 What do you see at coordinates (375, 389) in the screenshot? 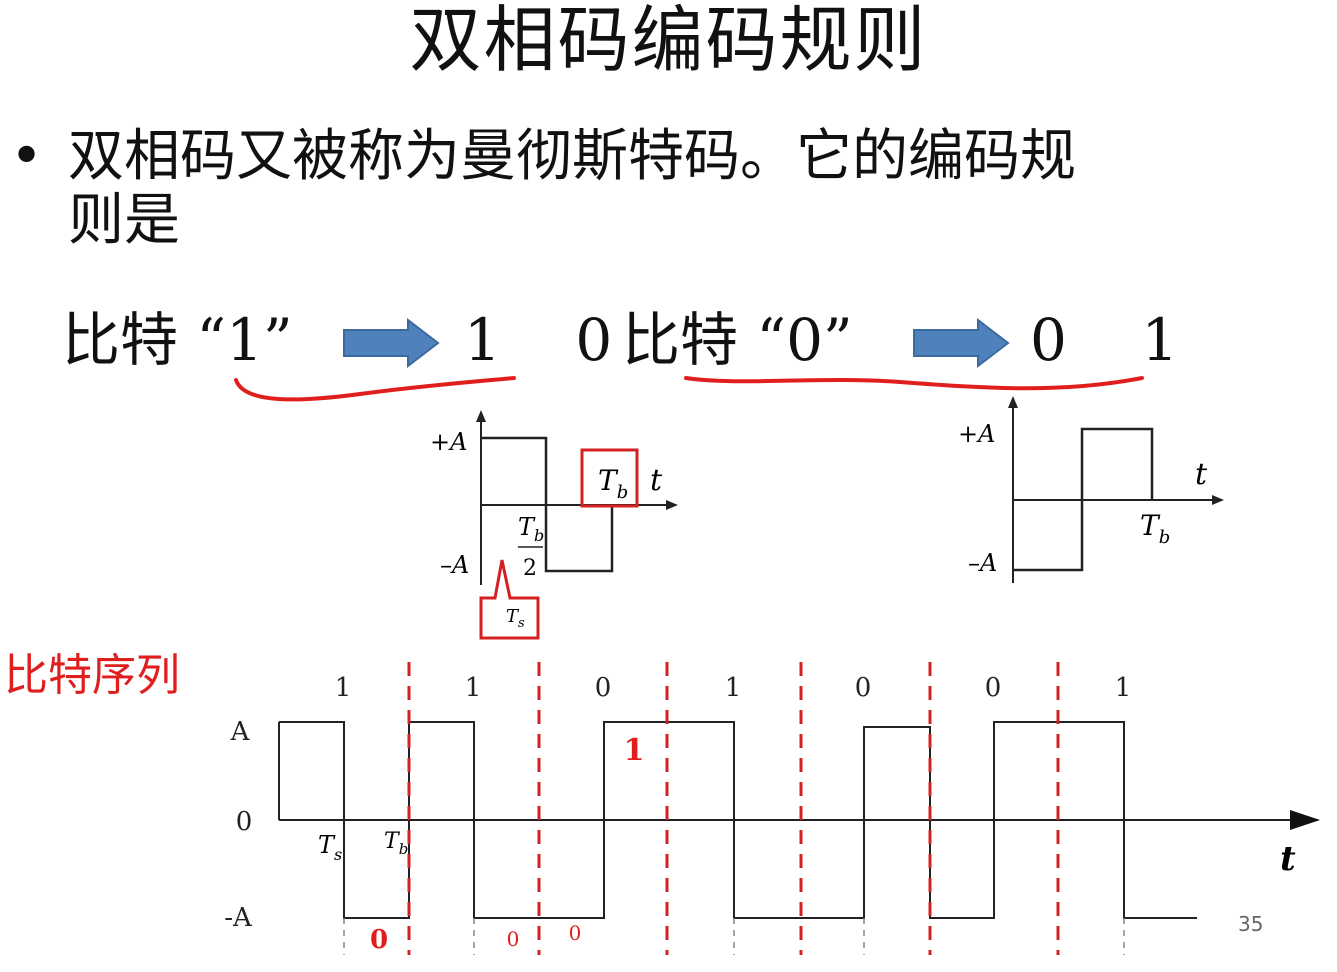
I see `red-underline-one` at bounding box center [375, 389].